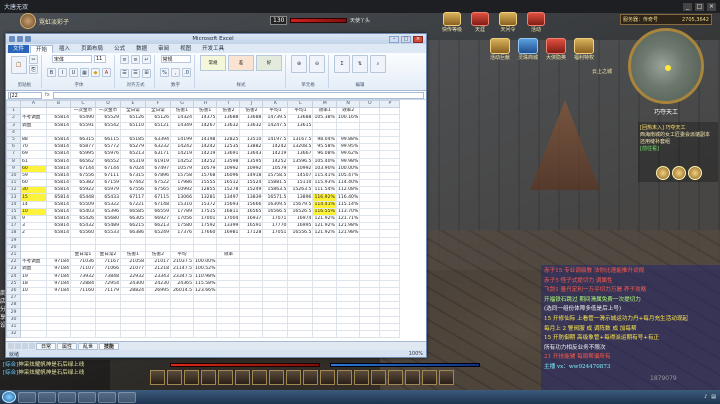 The height and width of the screenshot is (404, 720). Describe the element at coordinates (124, 73) in the screenshot. I see `align-left-icon: ☰` at that location.